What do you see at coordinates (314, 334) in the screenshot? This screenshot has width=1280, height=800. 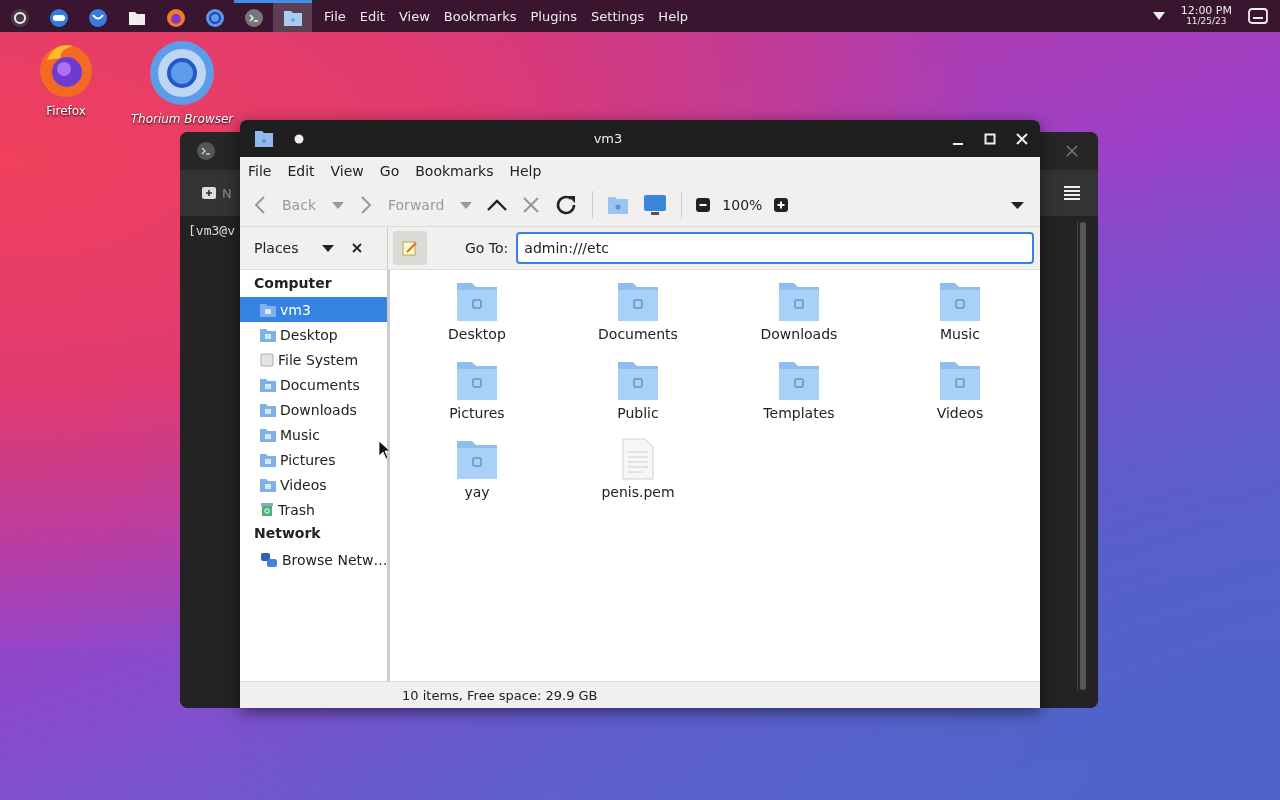 I see `sidebar-item: Desktop` at bounding box center [314, 334].